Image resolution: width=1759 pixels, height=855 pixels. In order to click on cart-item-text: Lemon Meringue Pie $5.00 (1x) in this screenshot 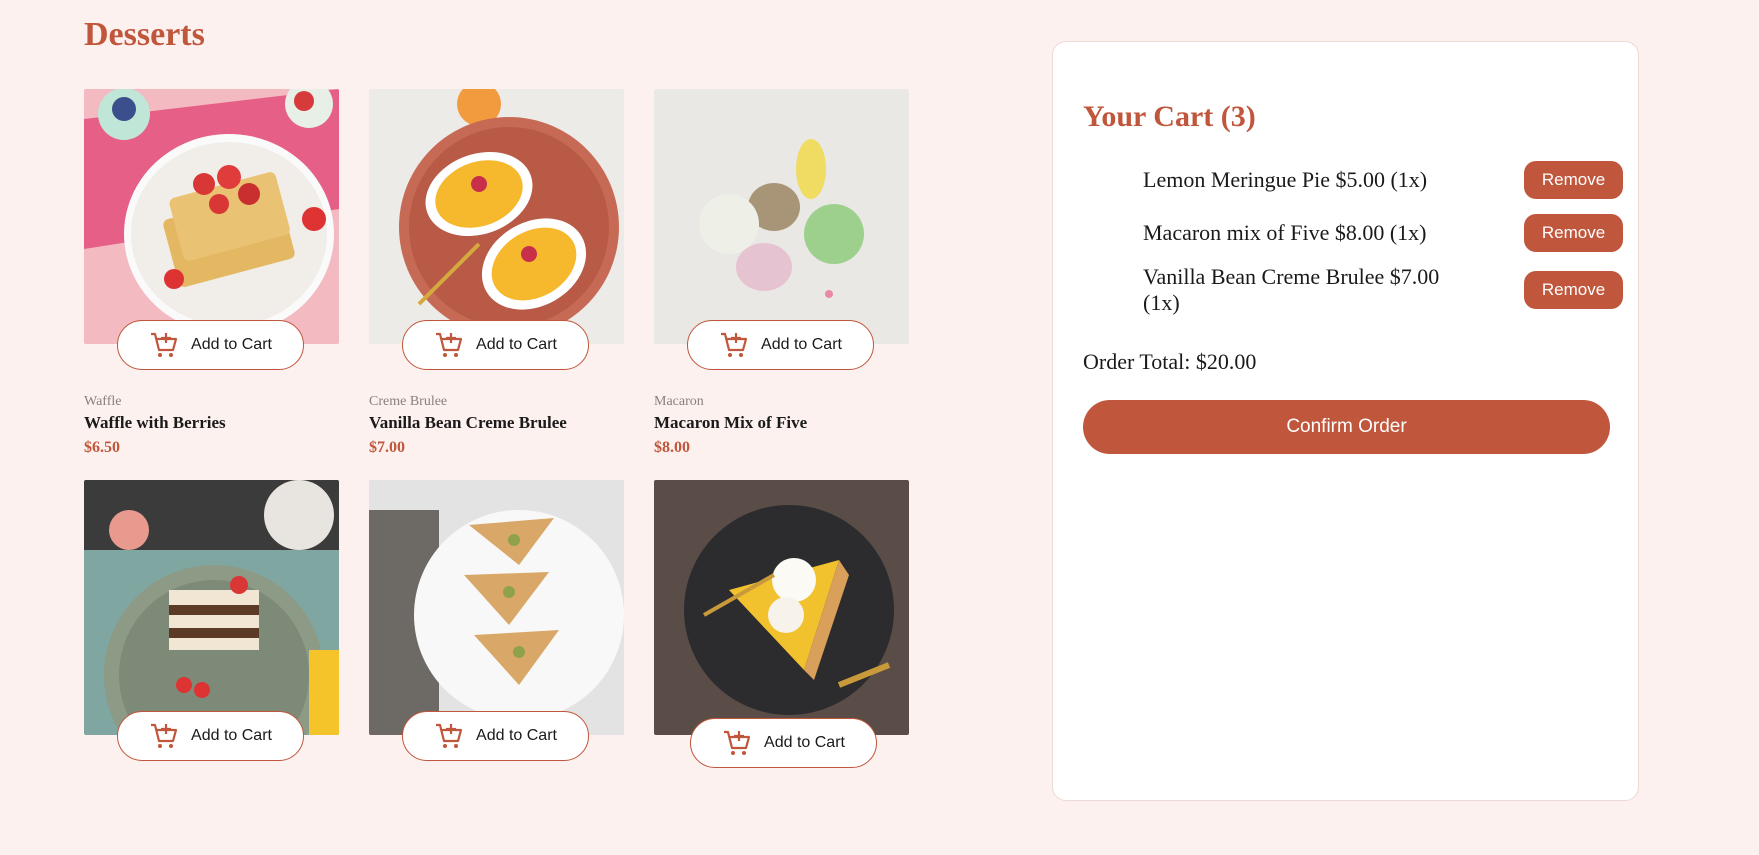, I will do `click(1285, 179)`.